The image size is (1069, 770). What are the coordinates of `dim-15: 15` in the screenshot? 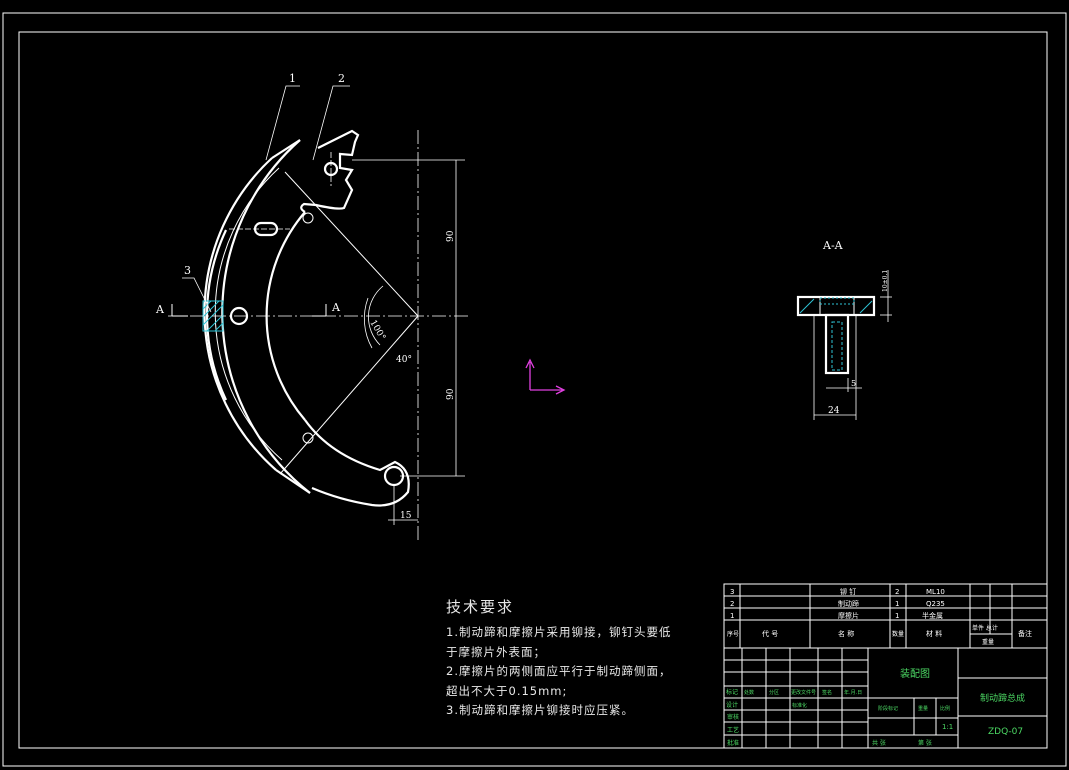 It's located at (406, 516).